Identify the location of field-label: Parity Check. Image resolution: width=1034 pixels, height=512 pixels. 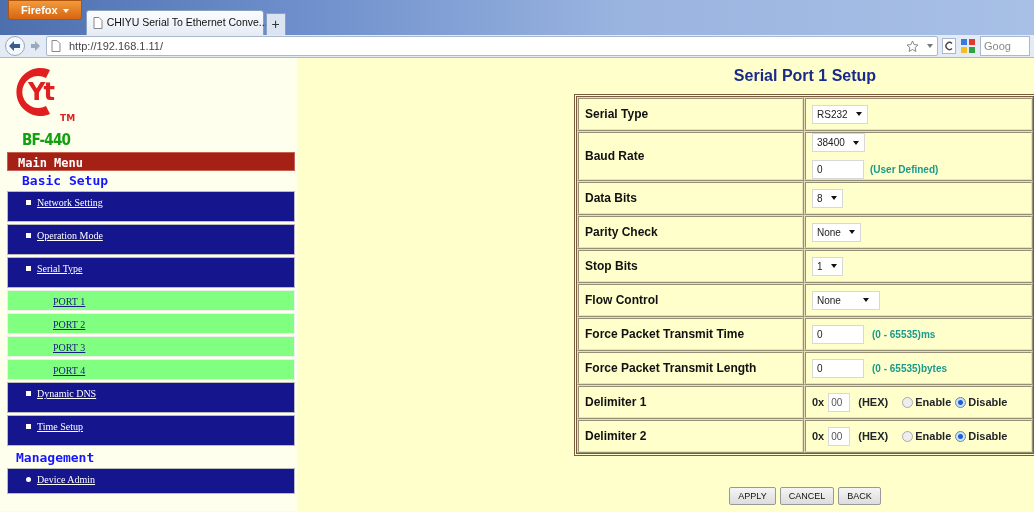
(690, 232).